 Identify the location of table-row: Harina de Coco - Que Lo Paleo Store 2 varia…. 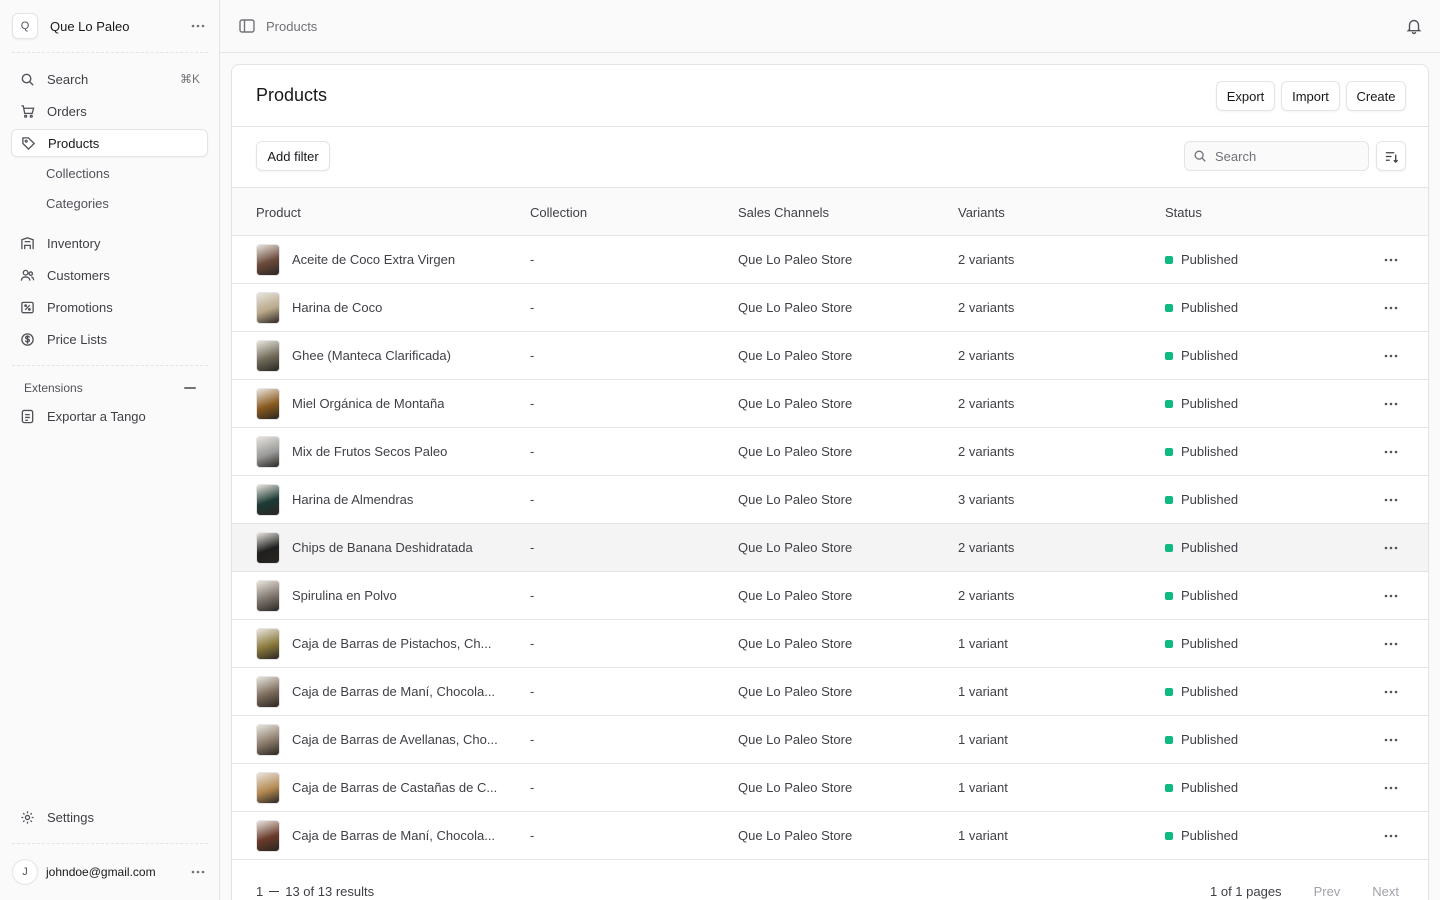
(830, 308).